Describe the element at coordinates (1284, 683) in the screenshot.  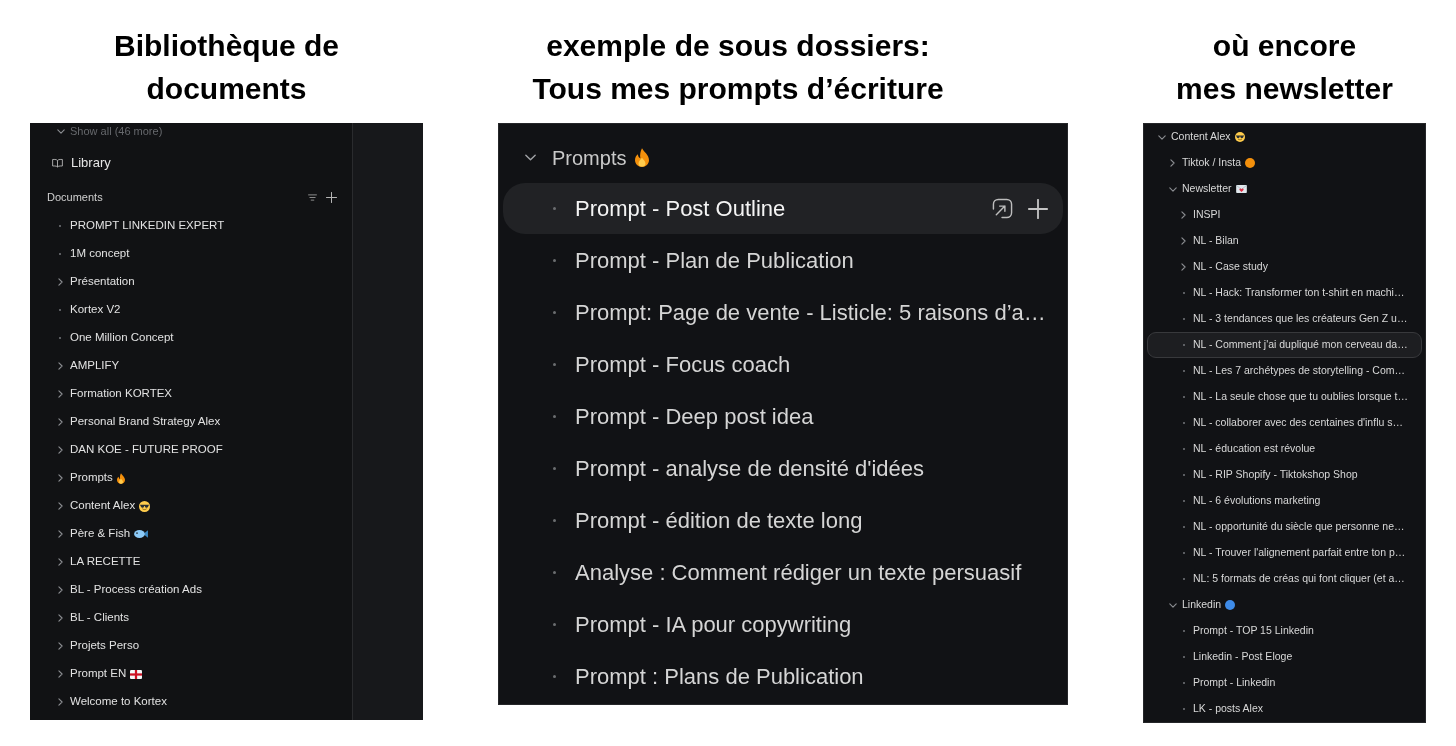
I see `tree-item: Prompt - Linkedin` at that location.